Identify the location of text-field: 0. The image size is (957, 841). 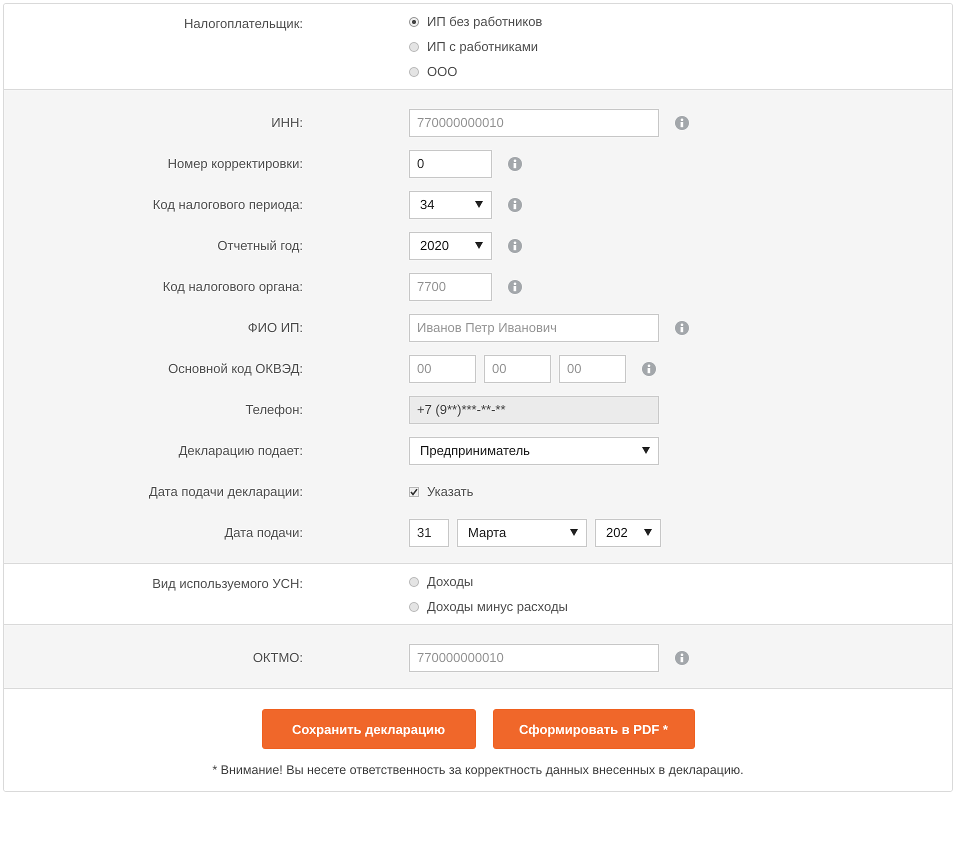
(450, 164).